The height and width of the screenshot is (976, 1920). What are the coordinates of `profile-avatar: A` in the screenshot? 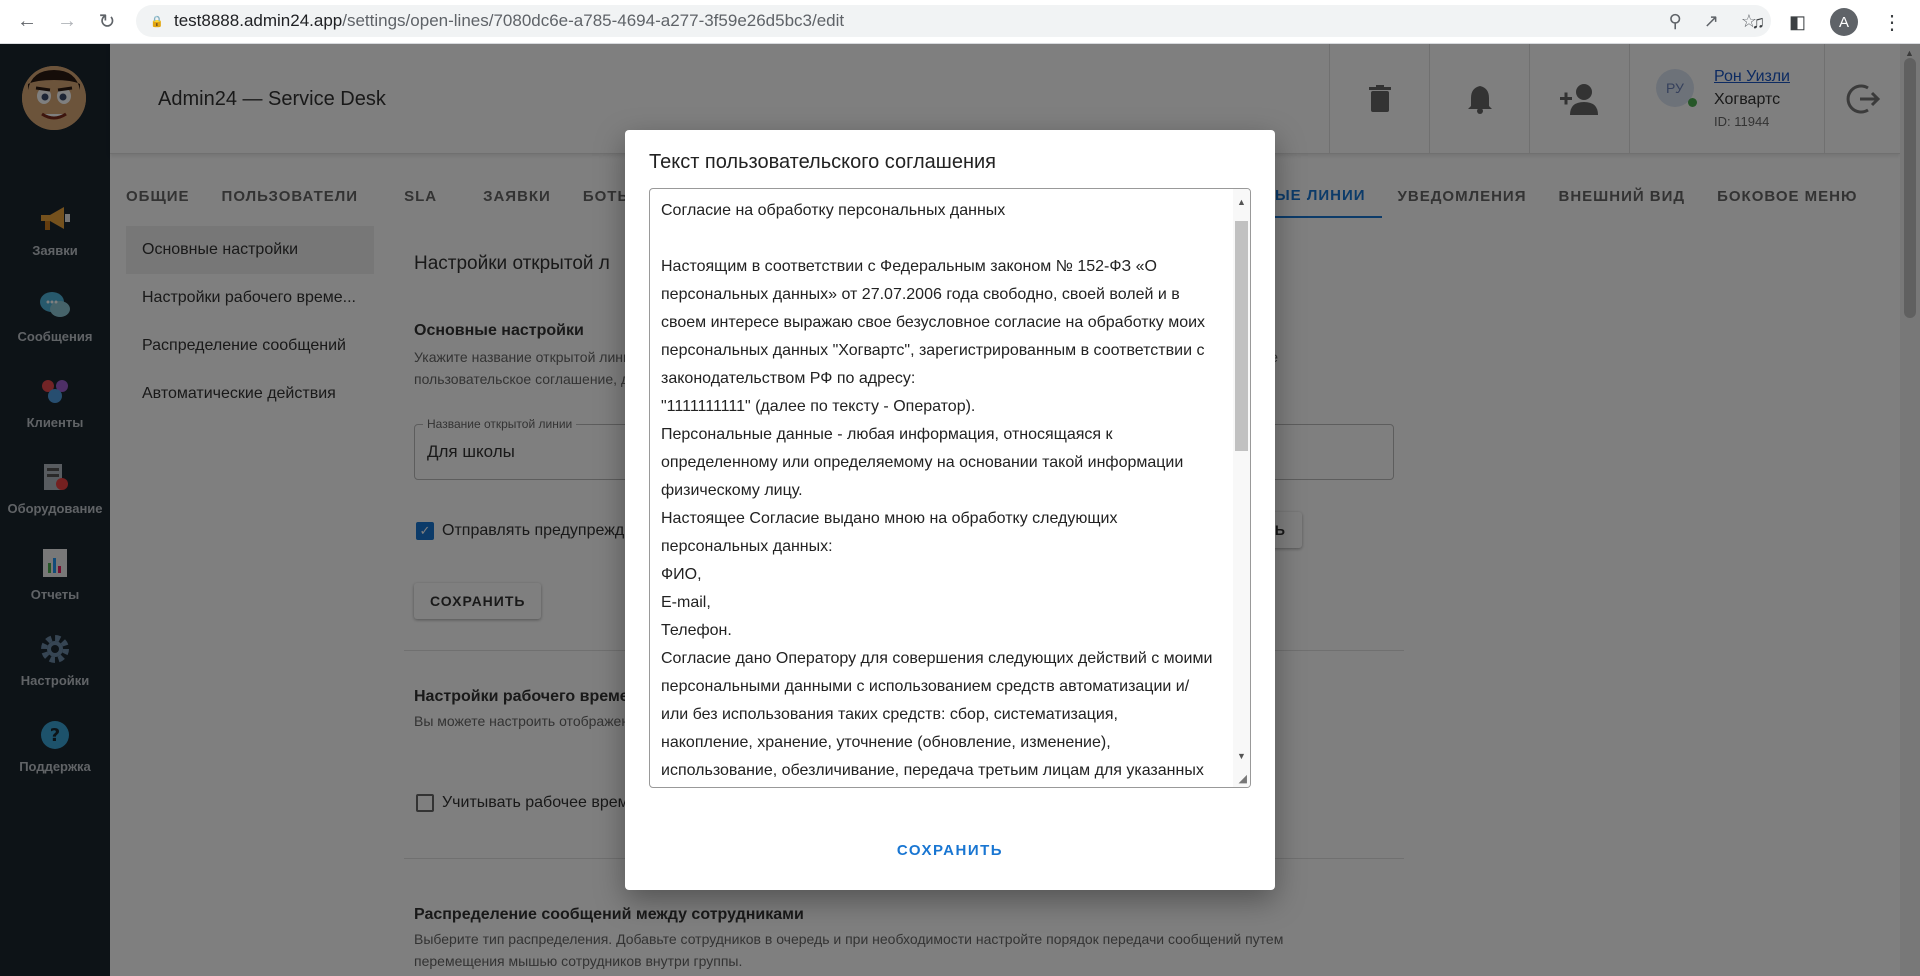 It's located at (1844, 22).